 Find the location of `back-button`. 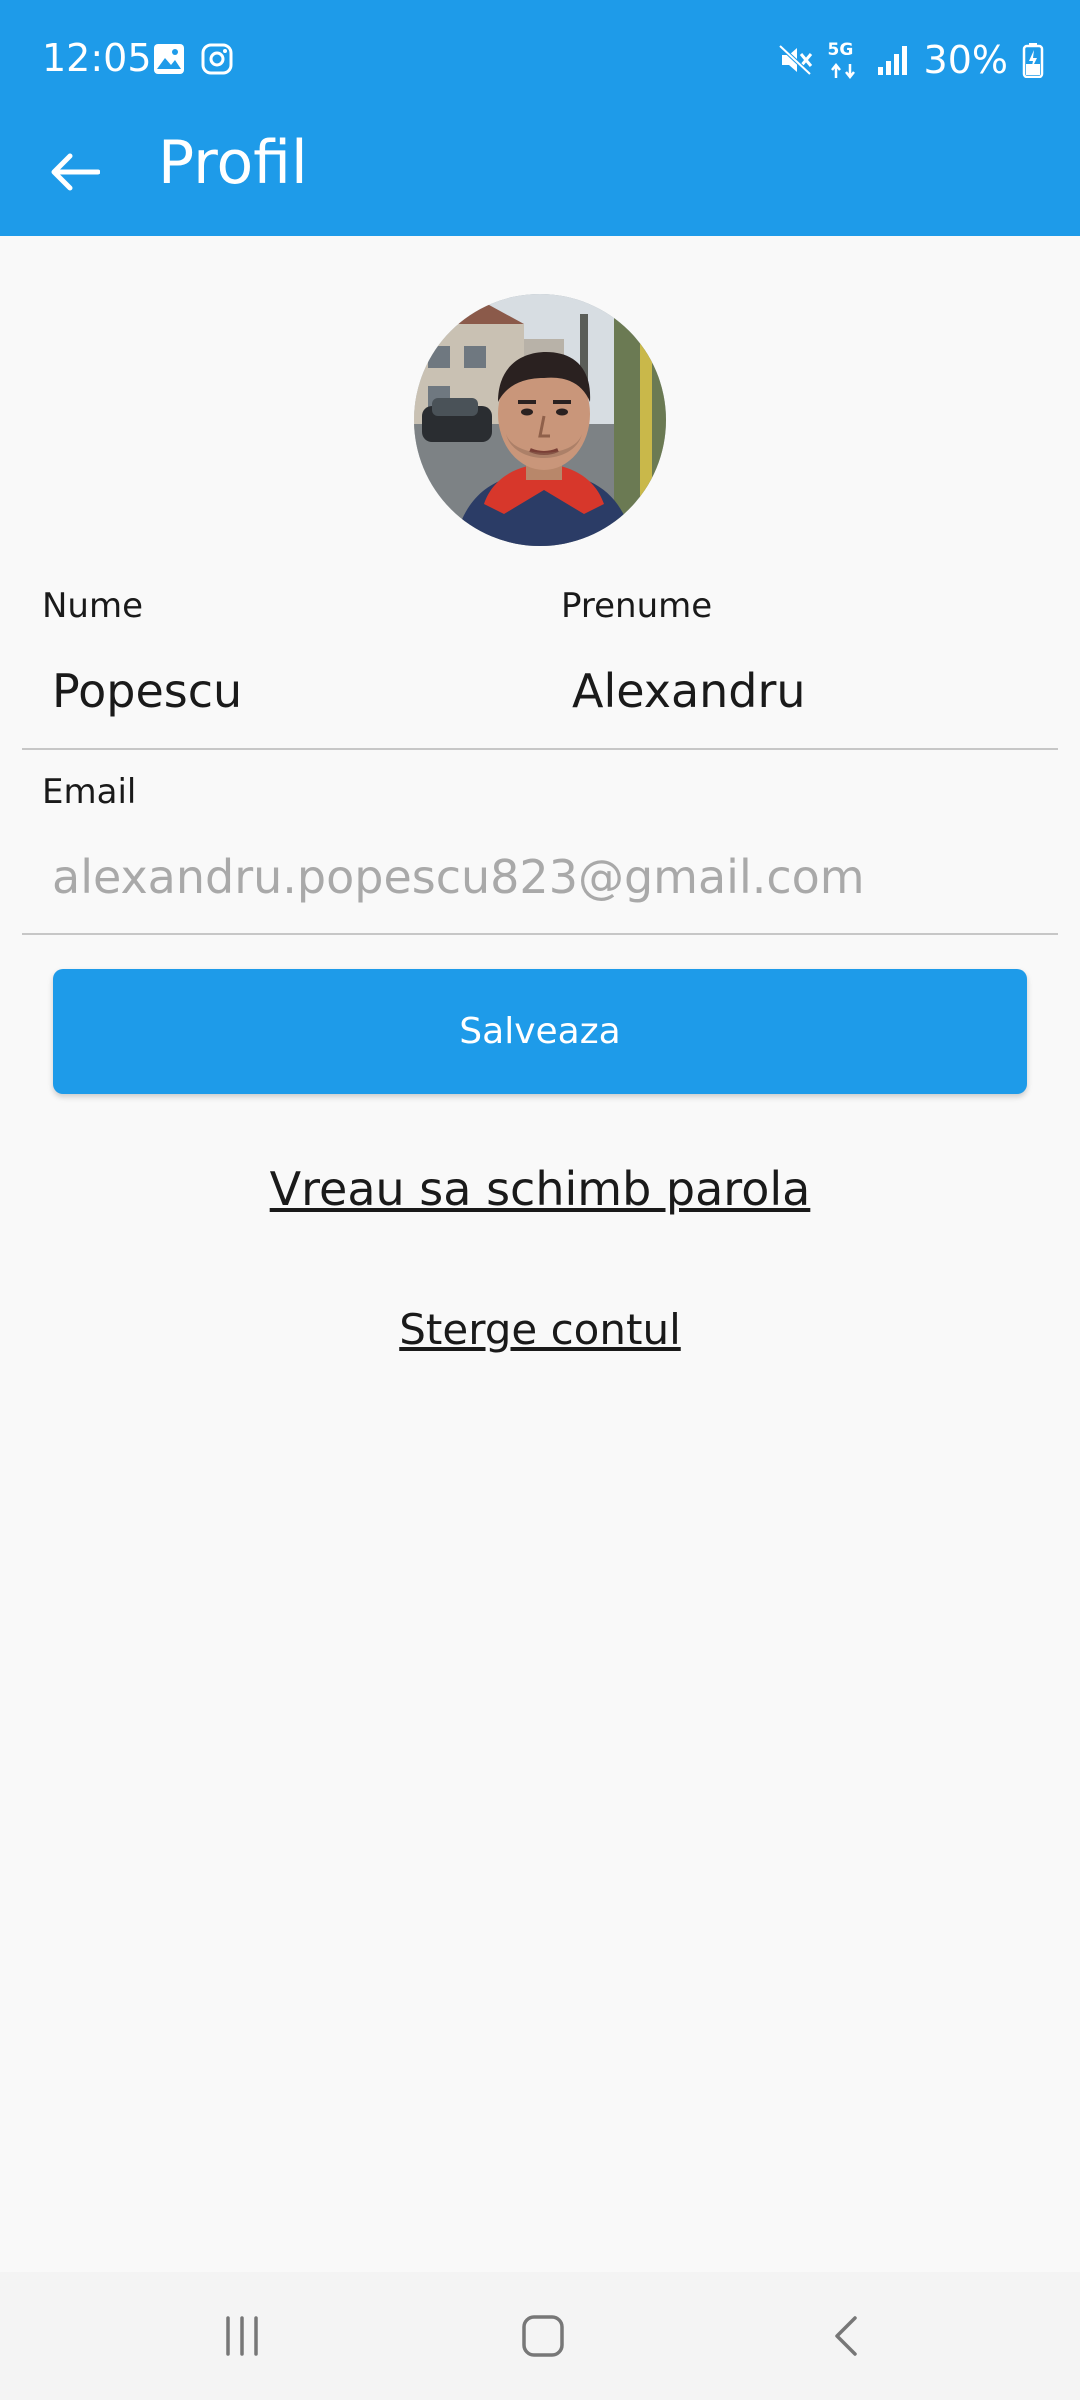

back-button is located at coordinates (74, 172).